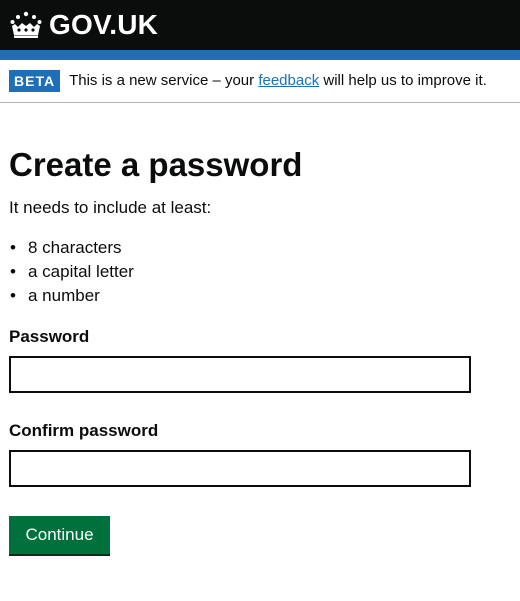  Describe the element at coordinates (240, 374) in the screenshot. I see `password-input` at that location.